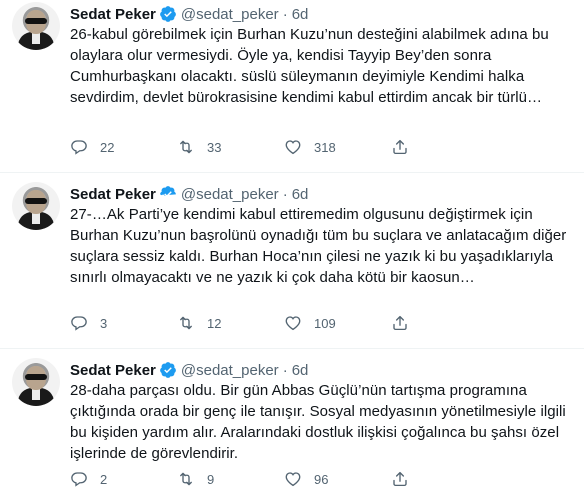  What do you see at coordinates (104, 479) in the screenshot?
I see `reply-count: 2` at bounding box center [104, 479].